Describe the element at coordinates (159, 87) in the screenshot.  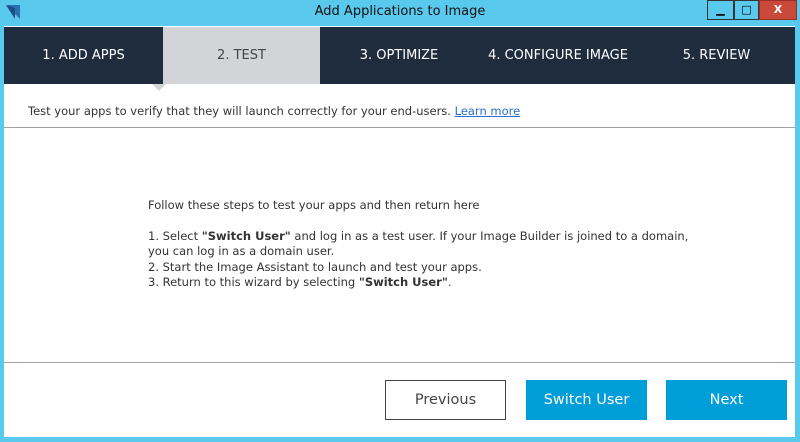
I see `active-tab-pointer` at that location.